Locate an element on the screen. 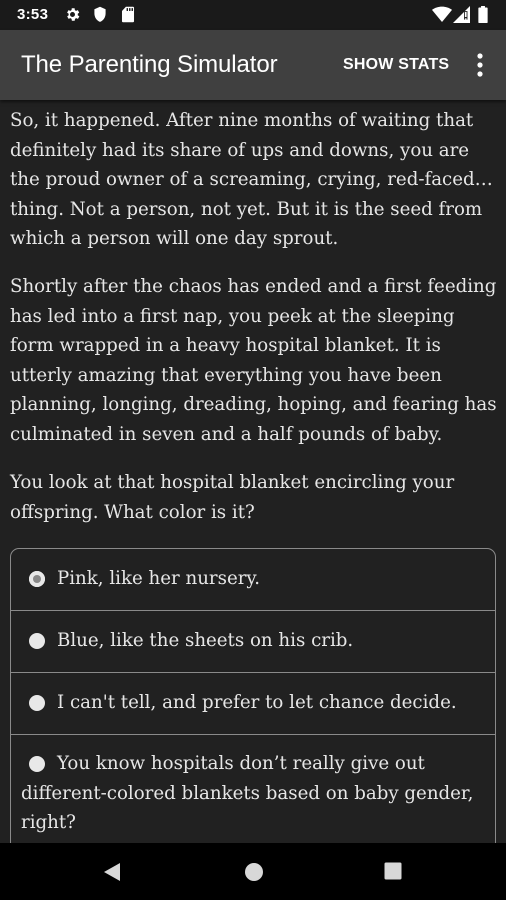 The image size is (506, 900). more-vert-icon is located at coordinates (480, 65).